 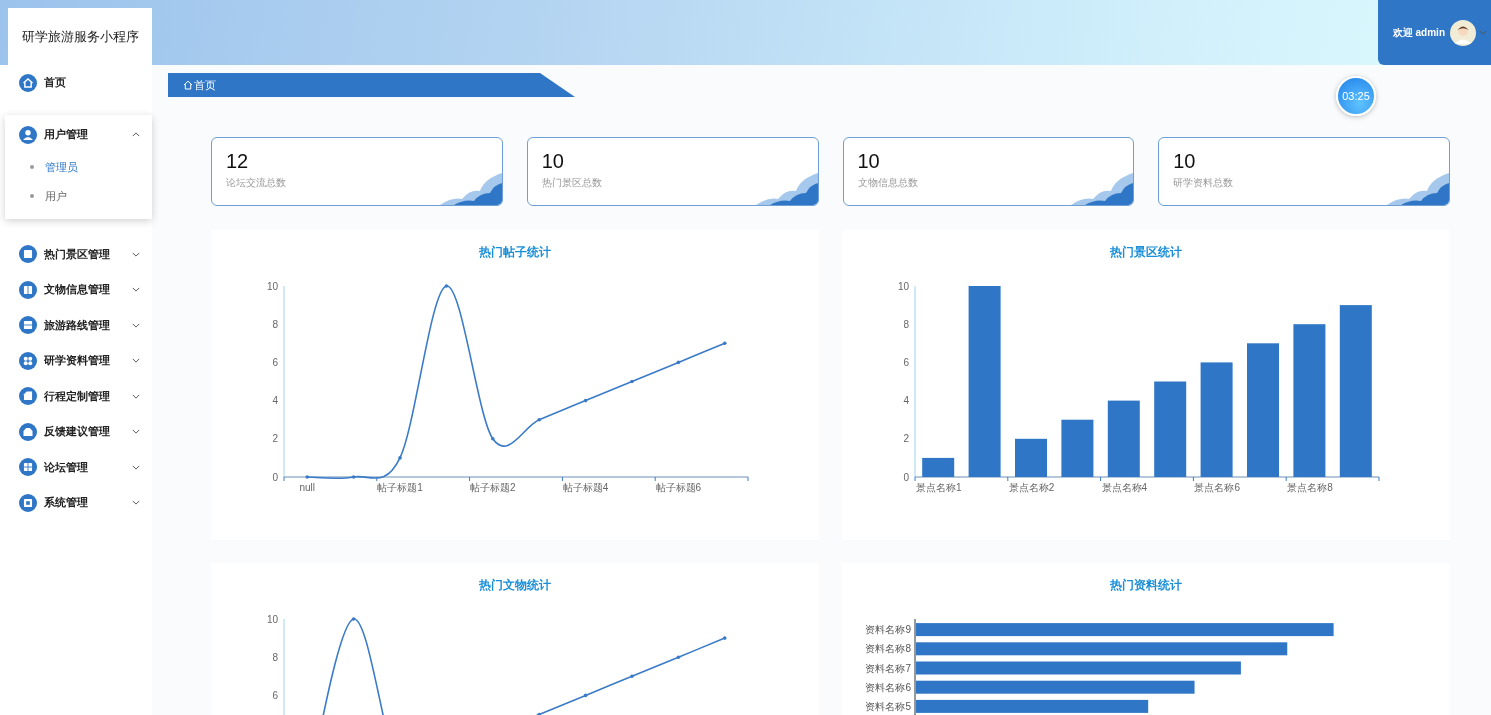 I want to click on axis-label: 帖子标题4, so click(x=585, y=487).